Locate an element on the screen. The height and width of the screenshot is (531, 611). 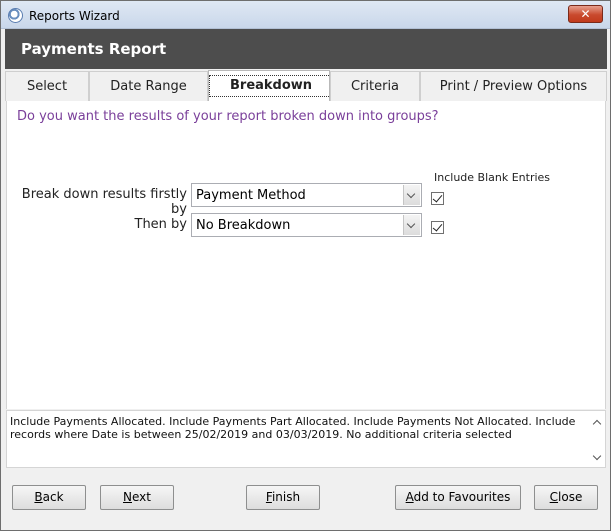
scroll-down-icon is located at coordinates (597, 458).